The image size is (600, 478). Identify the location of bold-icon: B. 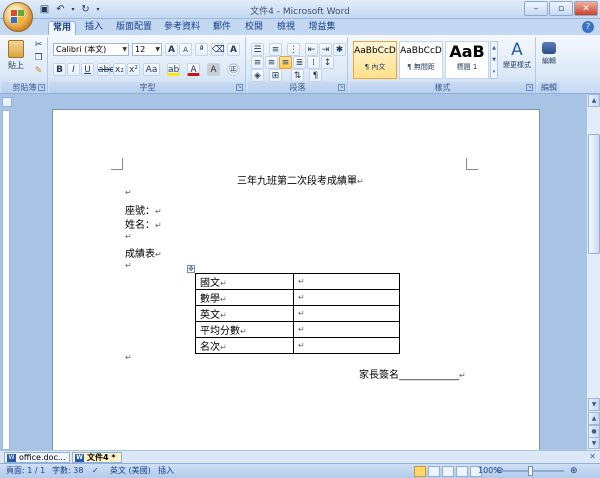
(59, 69).